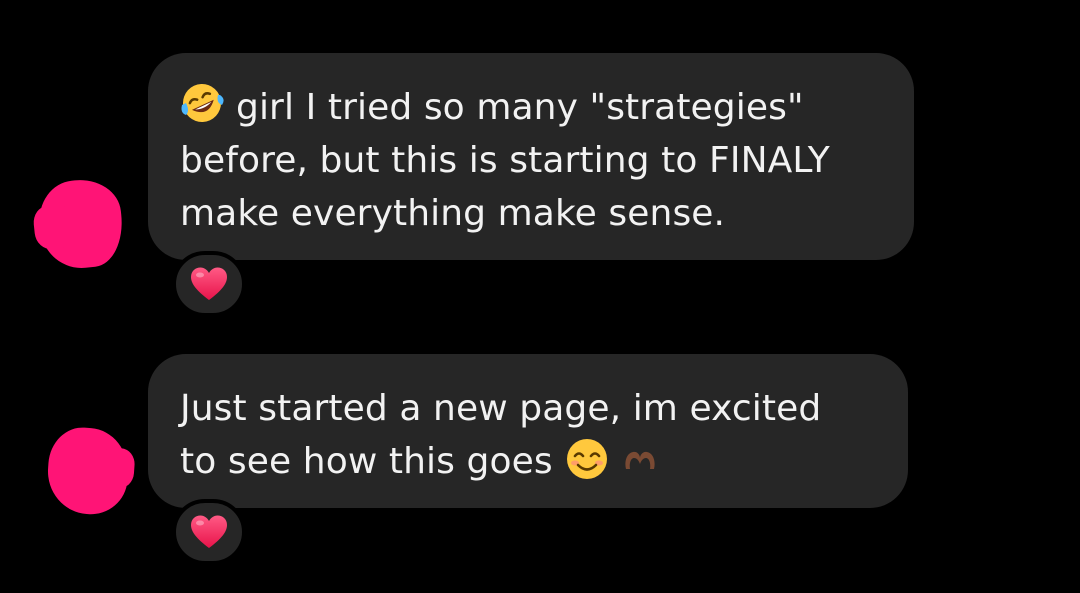 The width and height of the screenshot is (1080, 593). I want to click on message-text: before, but this is starting to FINALY, so click(505, 160).